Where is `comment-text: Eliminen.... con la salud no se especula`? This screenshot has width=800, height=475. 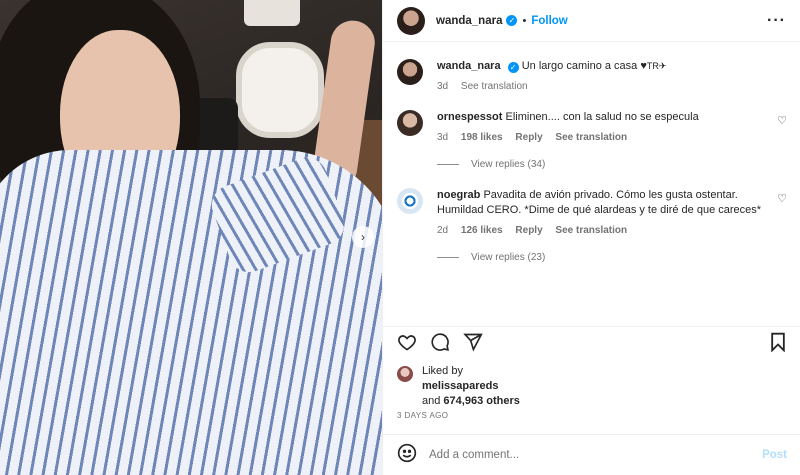
comment-text: Eliminen.... con la salud no se especula is located at coordinates (602, 117).